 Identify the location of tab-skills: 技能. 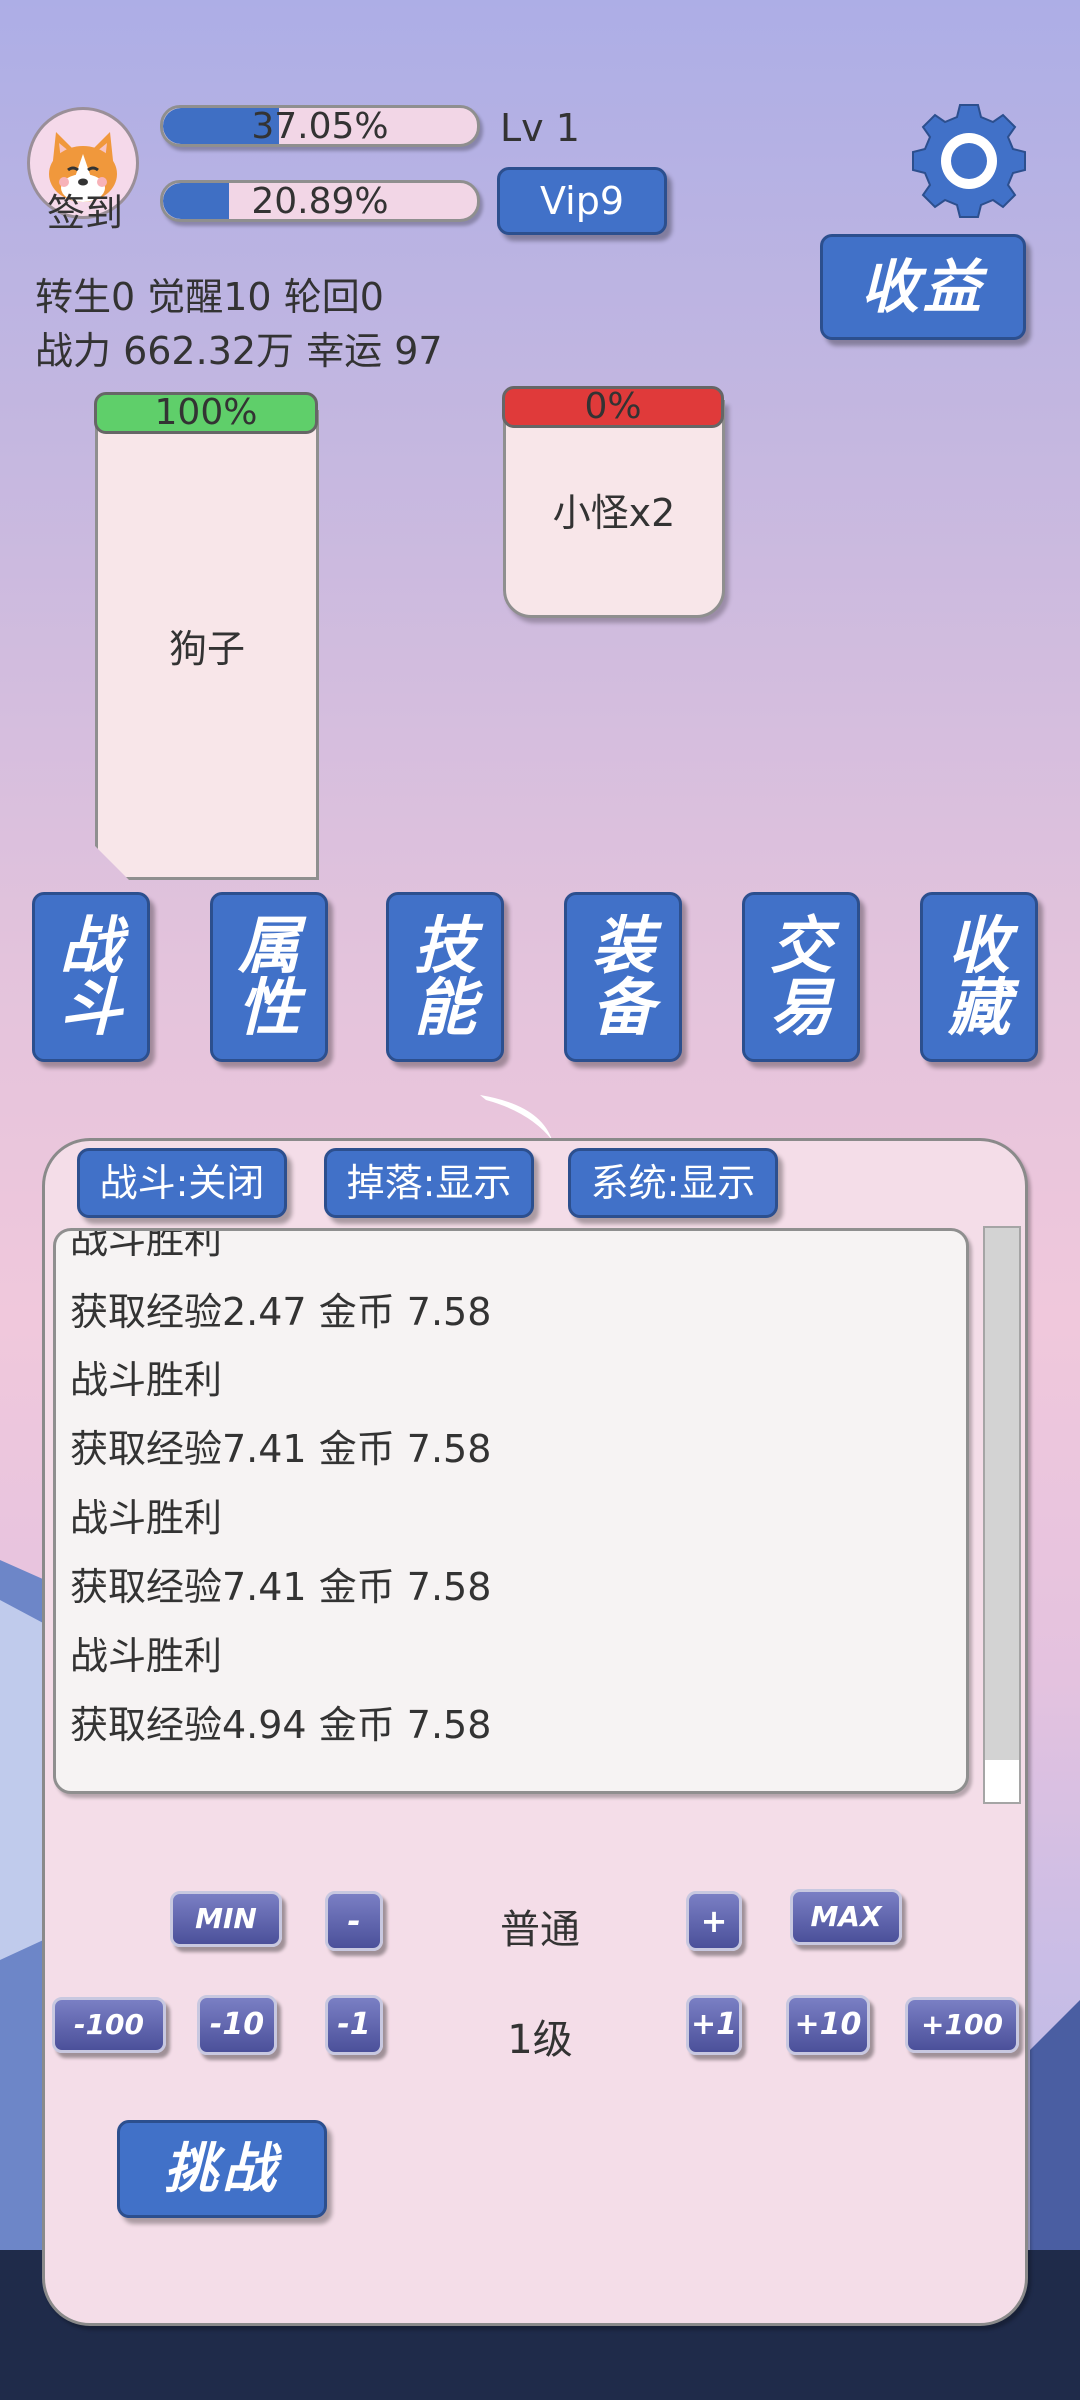
(445, 977).